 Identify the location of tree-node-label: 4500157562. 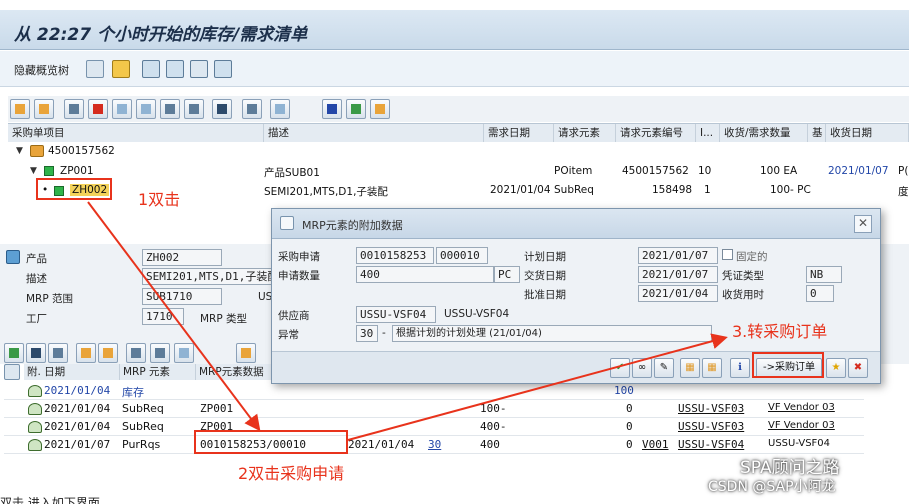
(81, 151).